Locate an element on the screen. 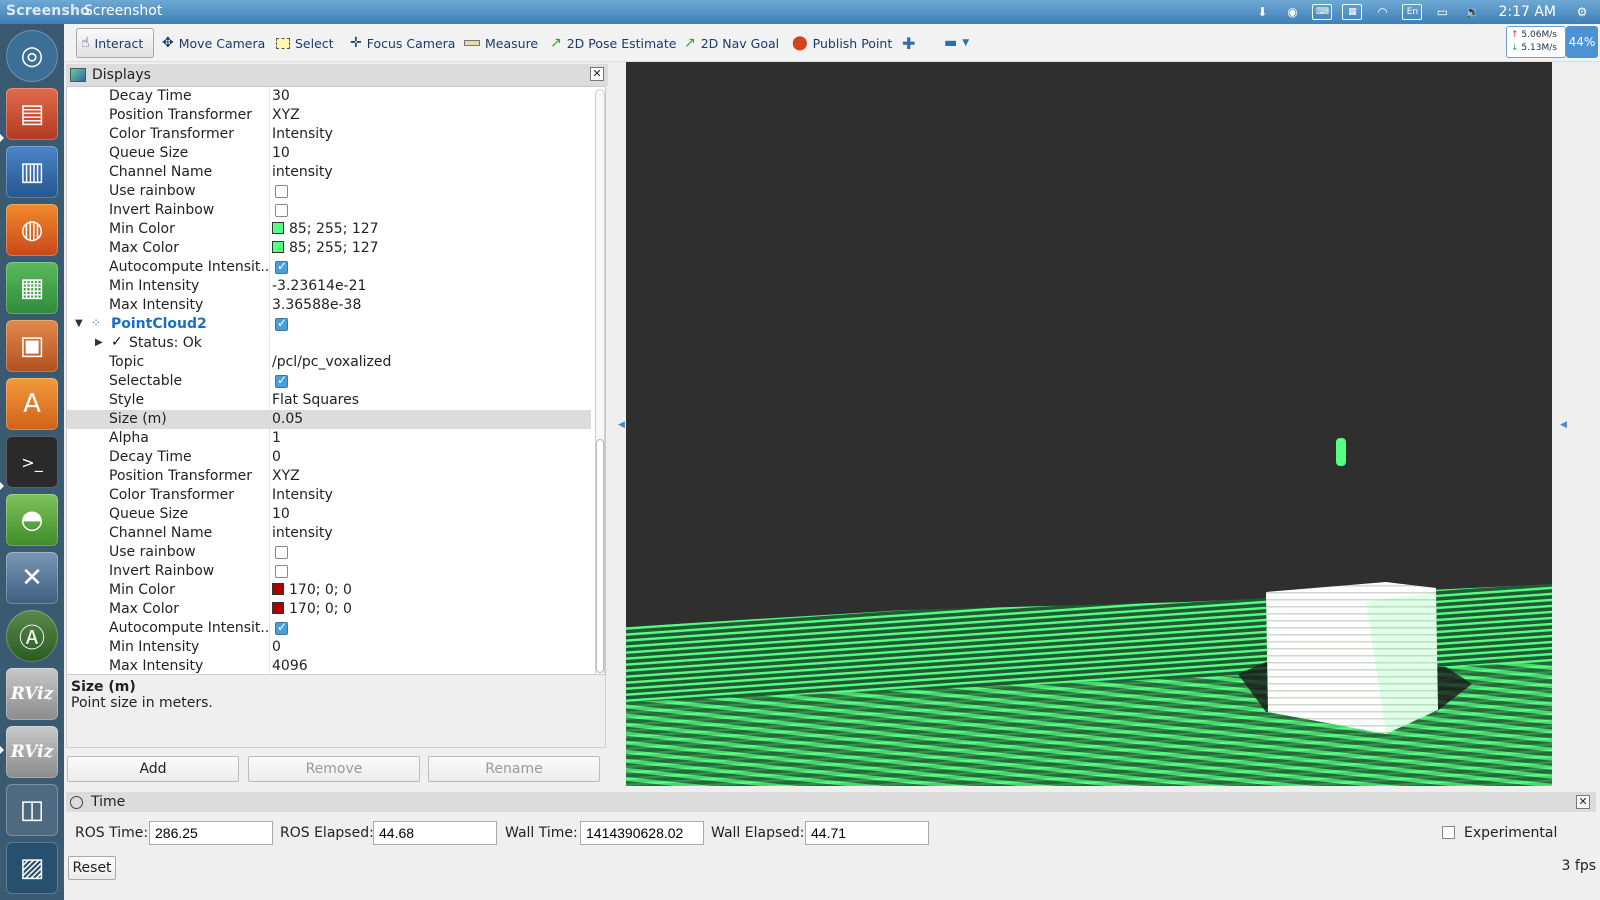 The width and height of the screenshot is (1600, 900). rename-button: Rename is located at coordinates (514, 769).